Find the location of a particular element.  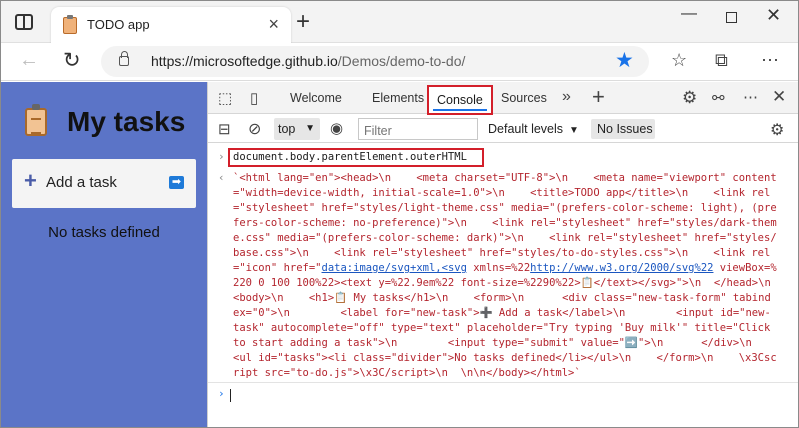

show-sidebar-icon: ⊟ is located at coordinates (224, 129).